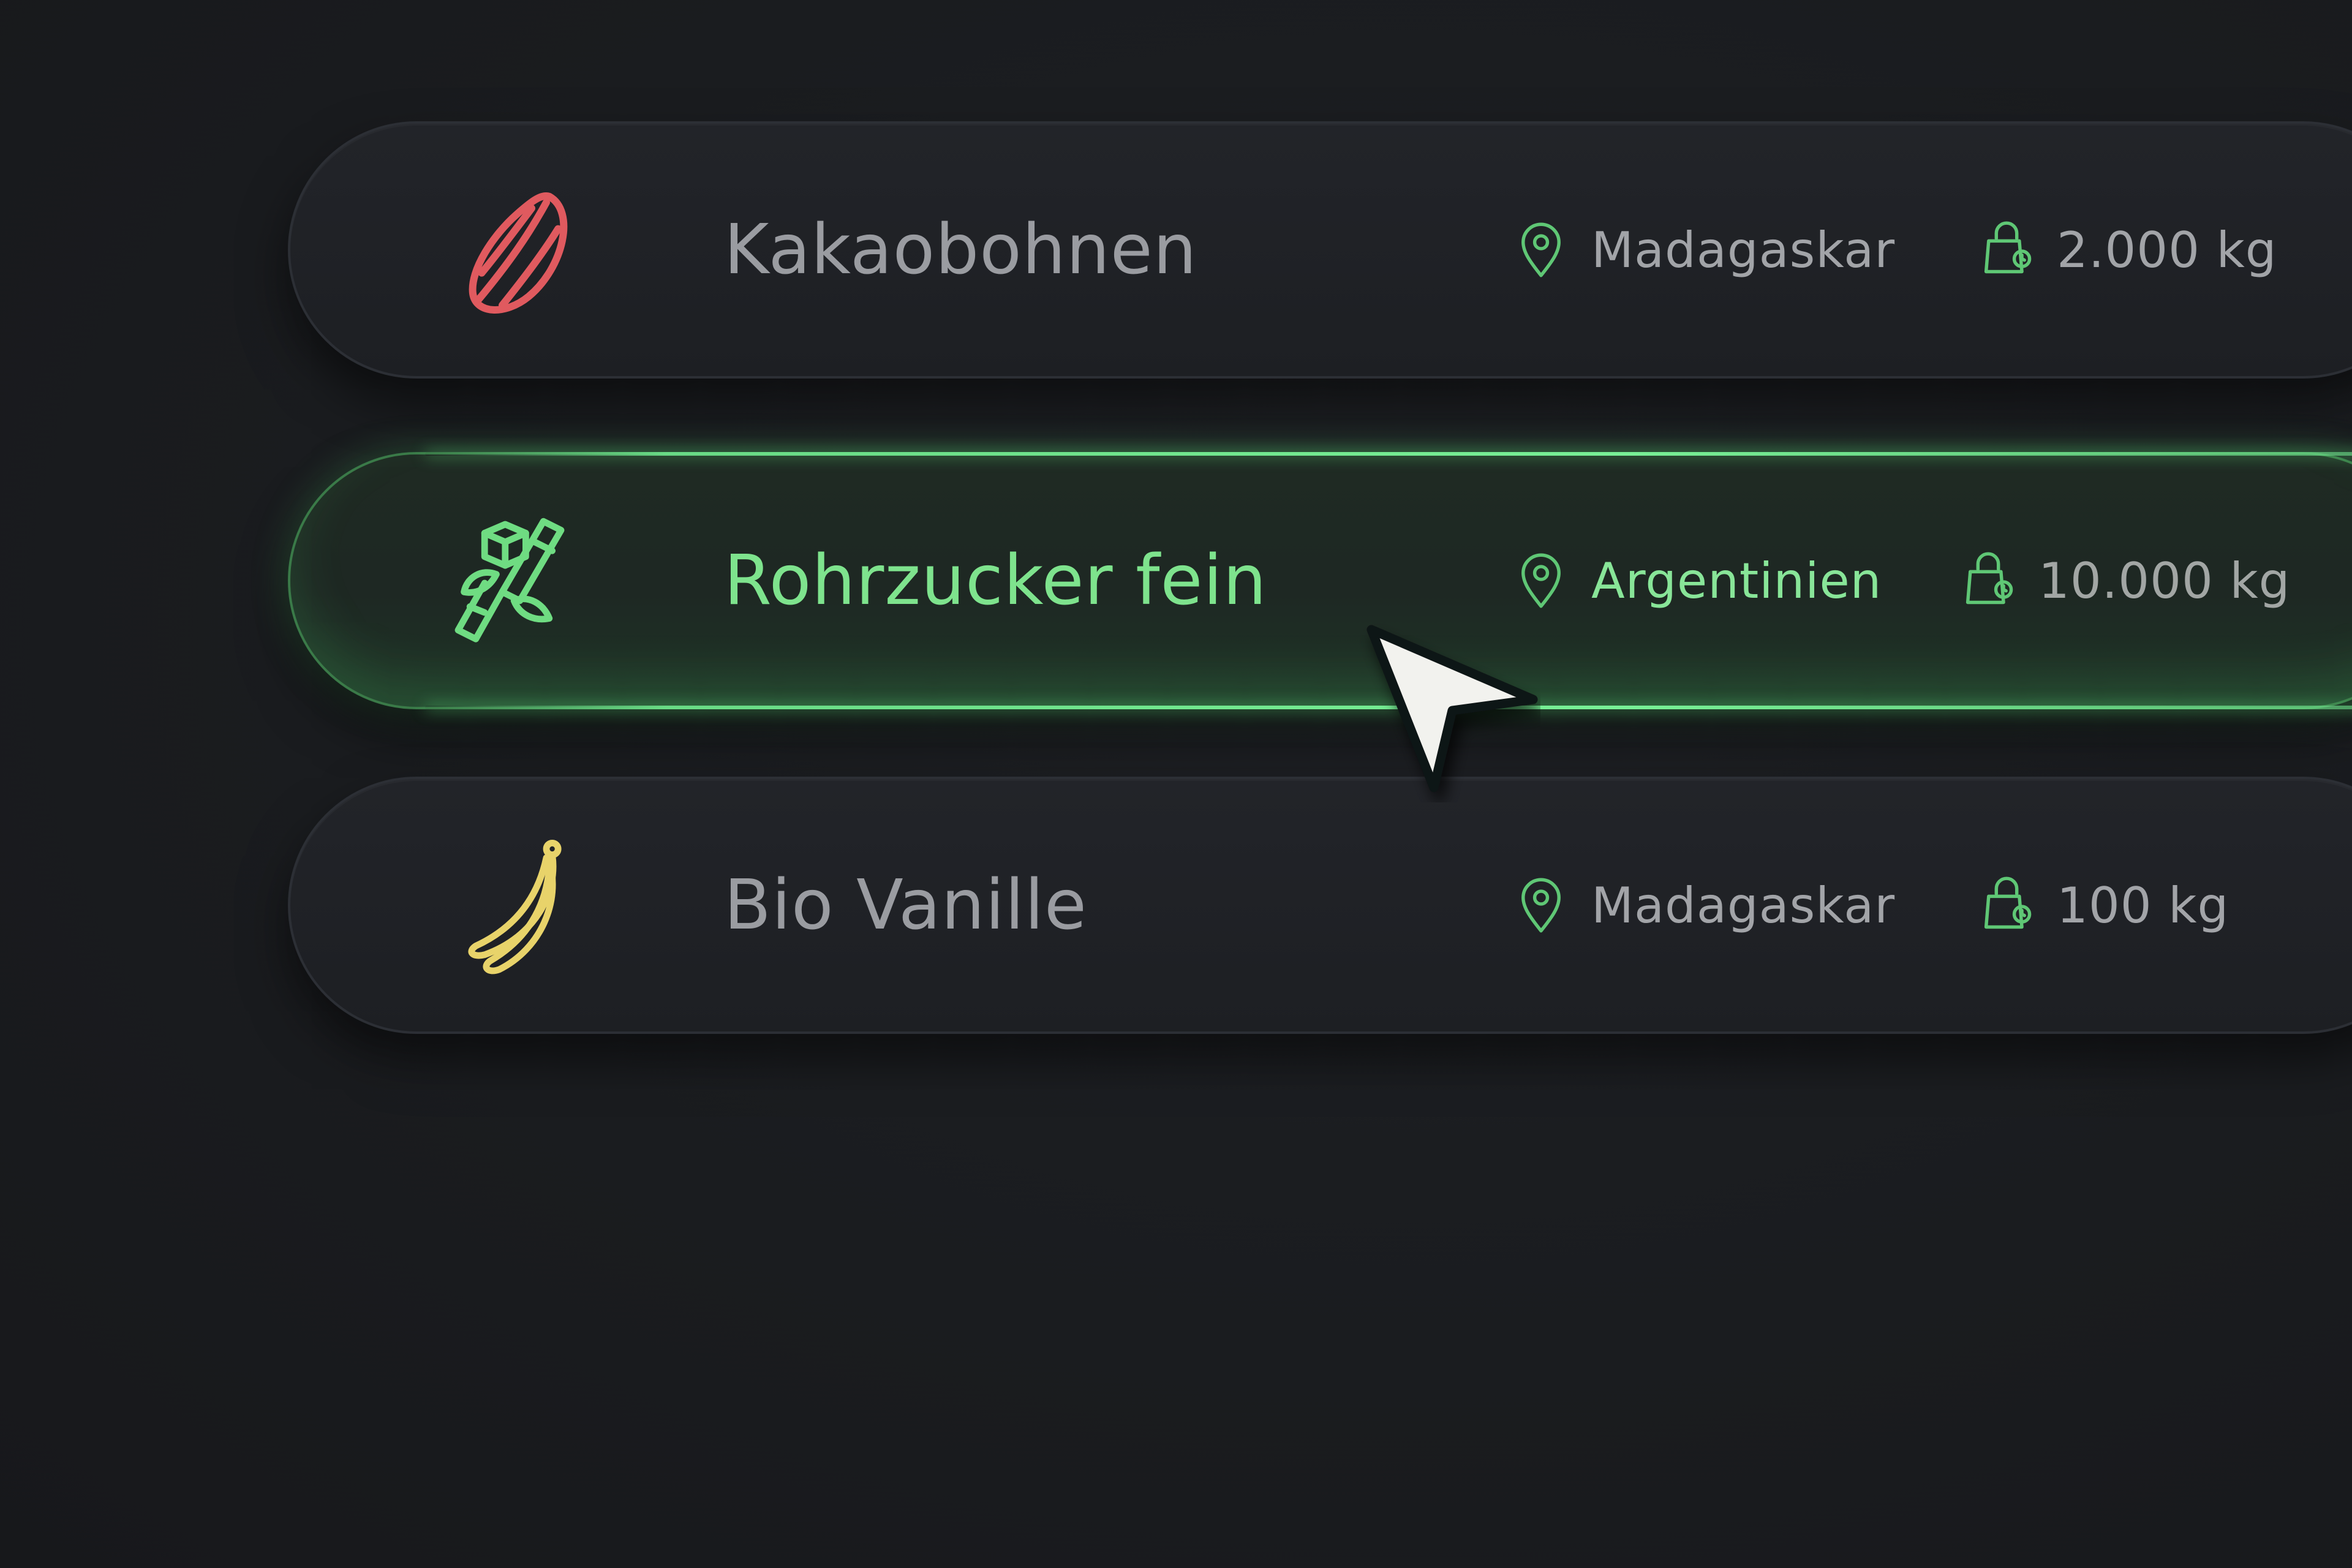 This screenshot has width=2352, height=1568. What do you see at coordinates (518, 253) in the screenshot?
I see `cocoa-bean-icon` at bounding box center [518, 253].